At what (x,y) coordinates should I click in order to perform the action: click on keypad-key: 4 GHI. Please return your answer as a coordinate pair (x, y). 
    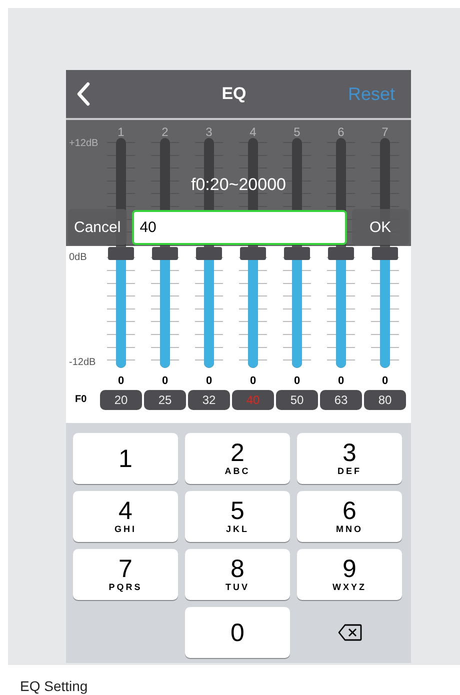
    Looking at the image, I should click on (125, 516).